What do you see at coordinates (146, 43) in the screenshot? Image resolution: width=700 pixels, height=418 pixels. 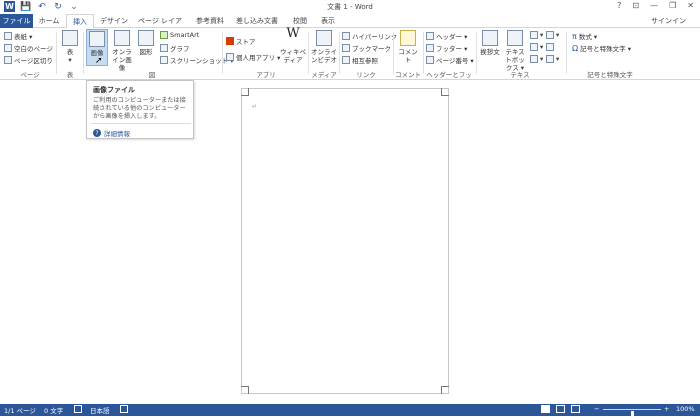 I see `shapes-button: 図形` at bounding box center [146, 43].